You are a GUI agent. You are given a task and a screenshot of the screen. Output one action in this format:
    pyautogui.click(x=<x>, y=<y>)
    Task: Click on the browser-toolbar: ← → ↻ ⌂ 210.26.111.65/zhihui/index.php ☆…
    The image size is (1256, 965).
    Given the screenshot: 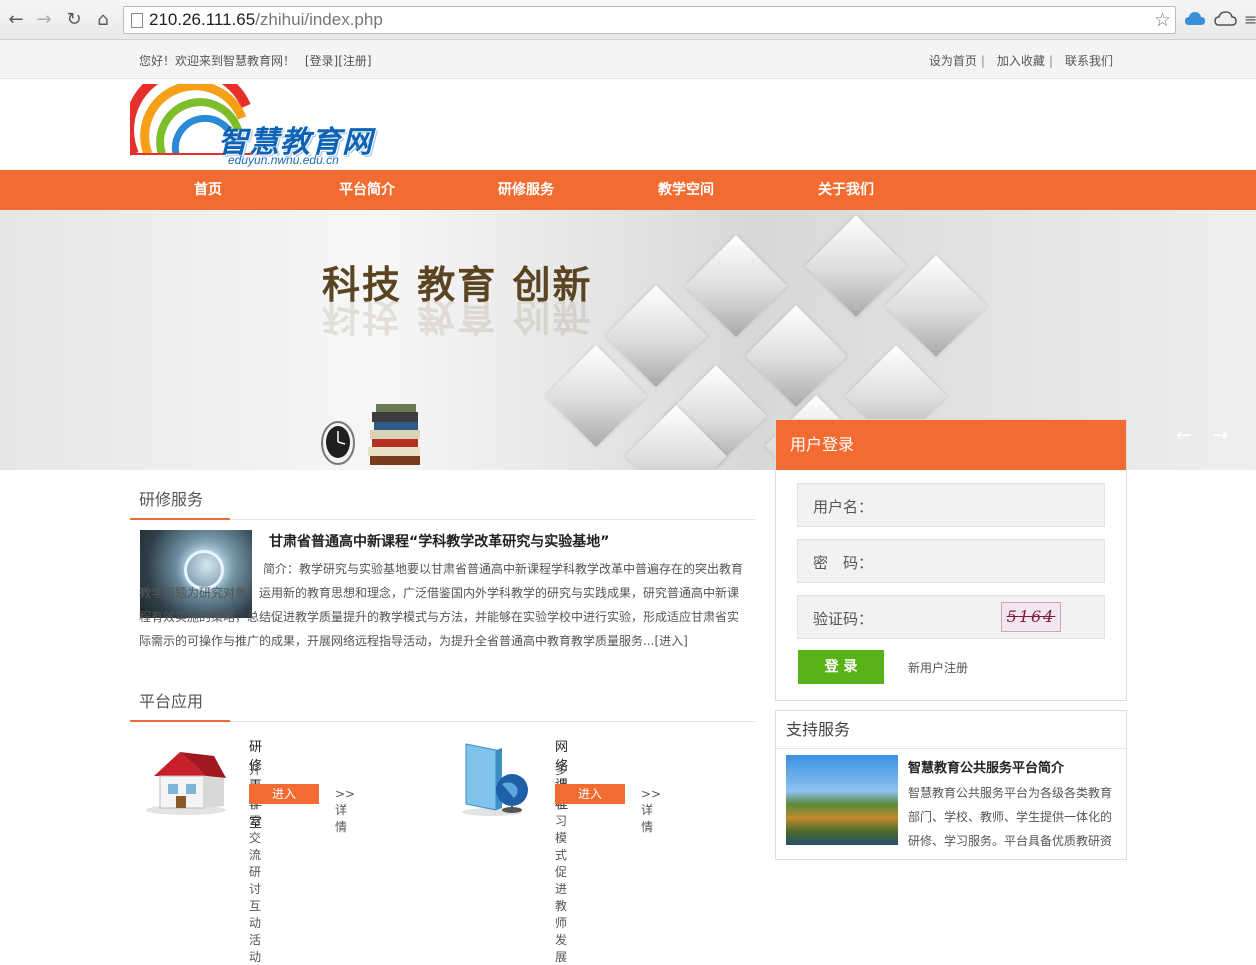 What is the action you would take?
    pyautogui.click(x=628, y=20)
    